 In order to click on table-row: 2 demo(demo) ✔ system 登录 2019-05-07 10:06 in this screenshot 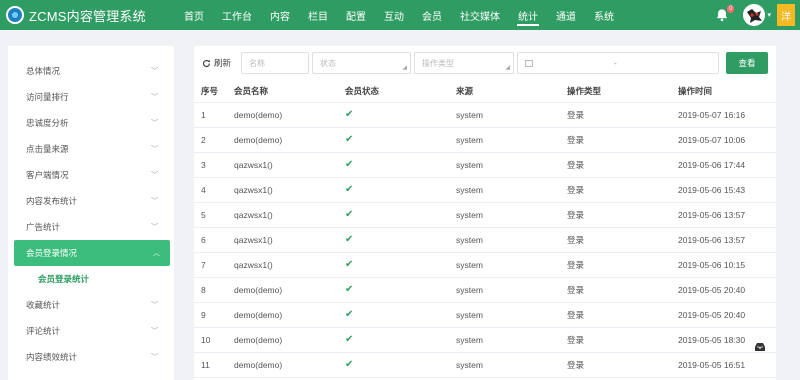, I will do `click(485, 140)`.